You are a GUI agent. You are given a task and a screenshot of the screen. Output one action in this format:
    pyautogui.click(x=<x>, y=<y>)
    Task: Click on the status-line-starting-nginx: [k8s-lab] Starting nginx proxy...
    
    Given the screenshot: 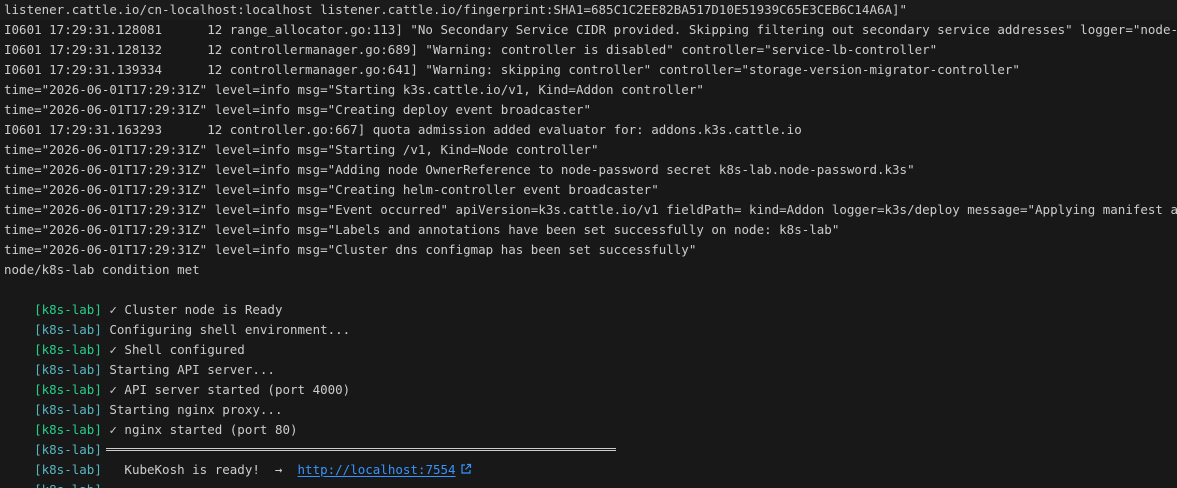 What is the action you would take?
    pyautogui.click(x=143, y=398)
    